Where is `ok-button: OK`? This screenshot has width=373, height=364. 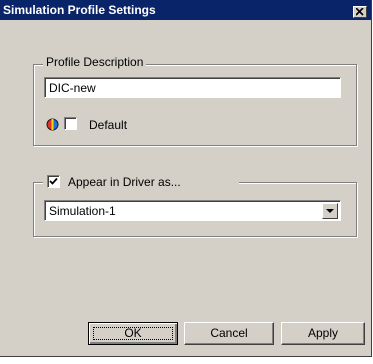 ok-button: OK is located at coordinates (133, 333).